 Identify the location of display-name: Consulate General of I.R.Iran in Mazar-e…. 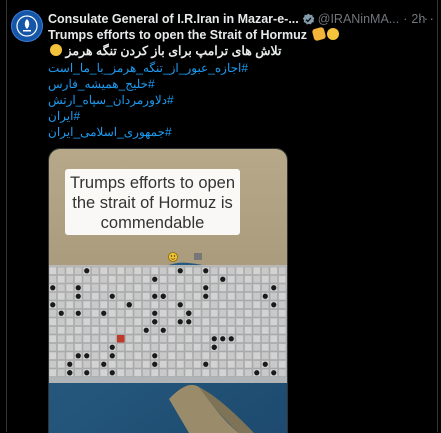
(173, 19).